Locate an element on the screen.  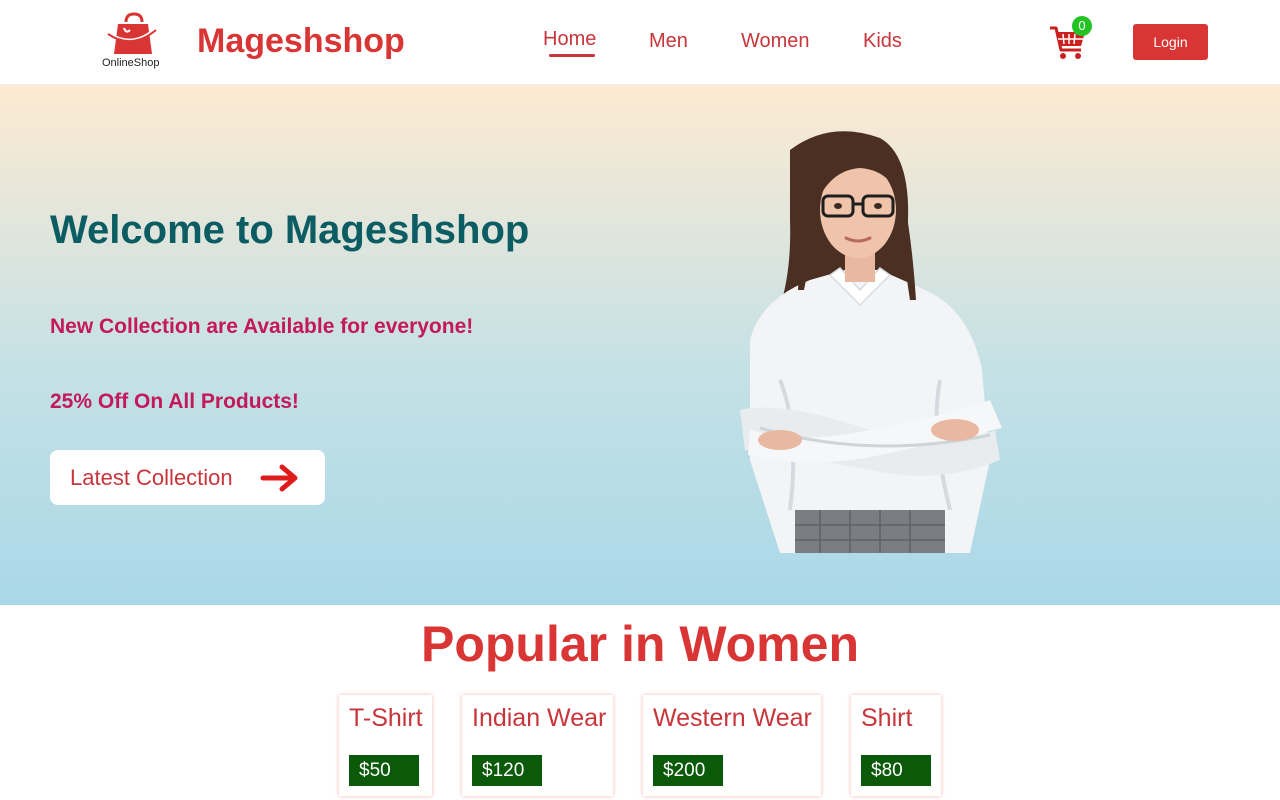
product-card-shirt: Shirt $80 is located at coordinates (896, 745).